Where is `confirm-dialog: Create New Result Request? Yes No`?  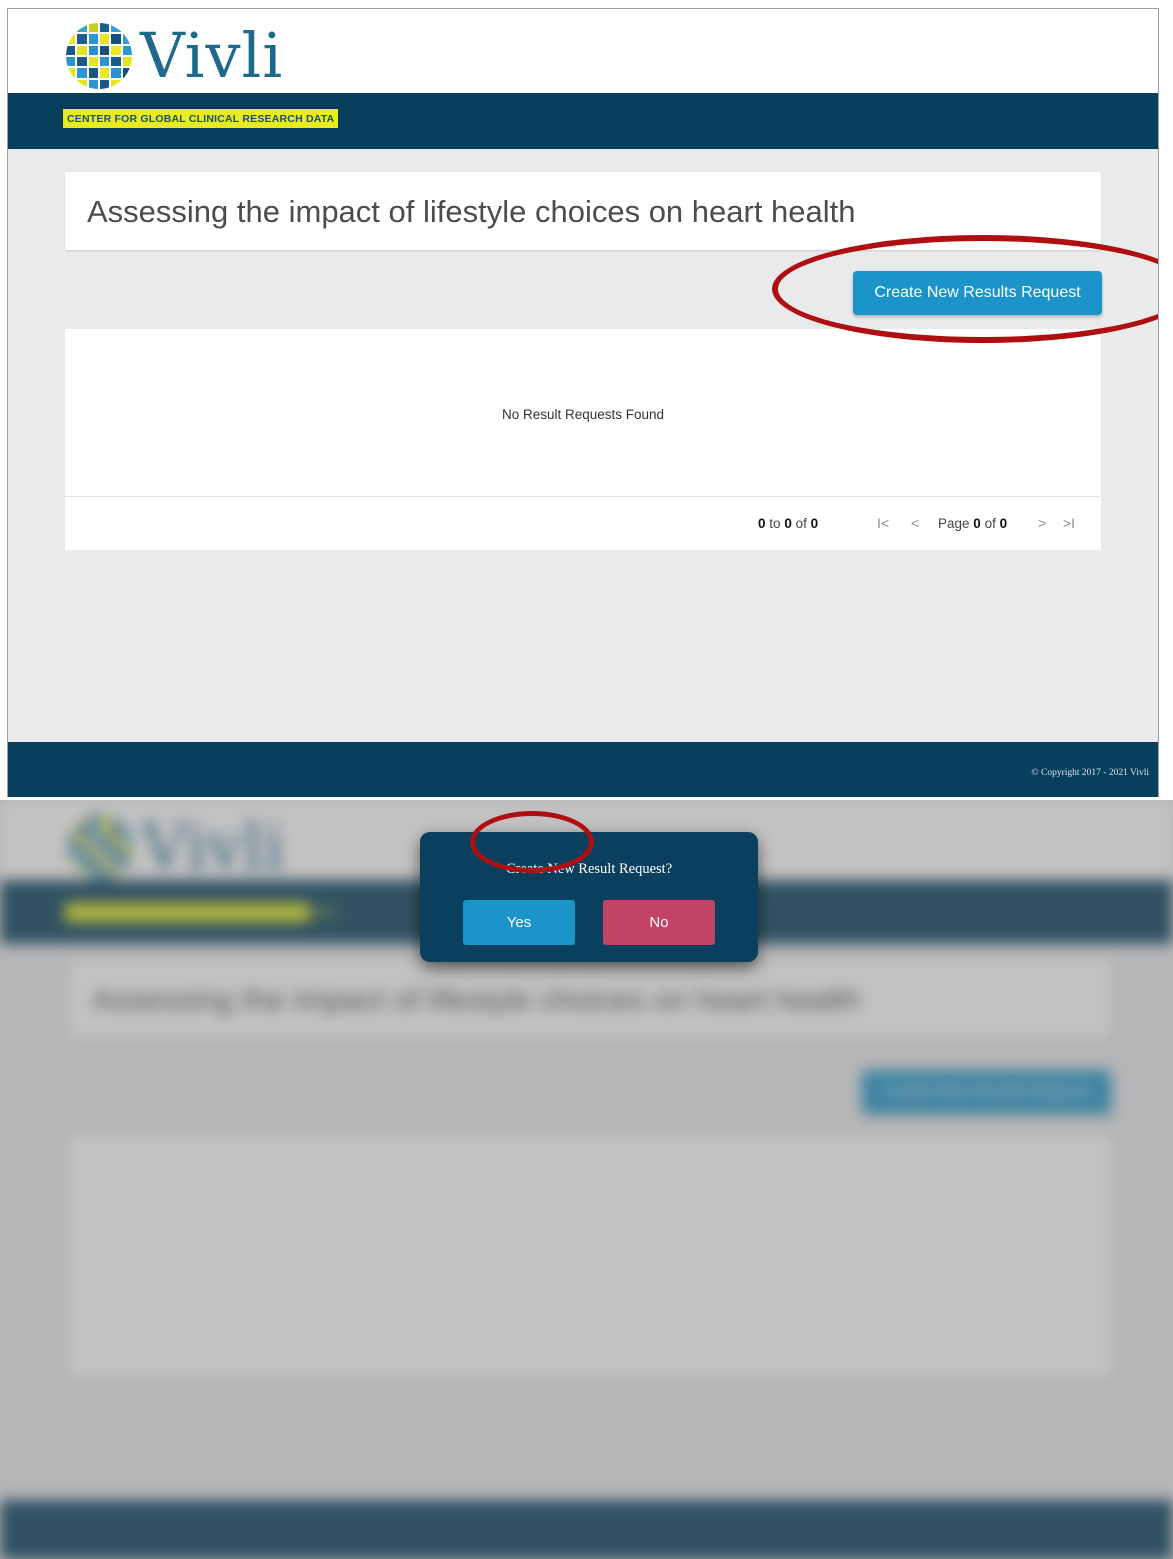
confirm-dialog: Create New Result Request? Yes No is located at coordinates (589, 897).